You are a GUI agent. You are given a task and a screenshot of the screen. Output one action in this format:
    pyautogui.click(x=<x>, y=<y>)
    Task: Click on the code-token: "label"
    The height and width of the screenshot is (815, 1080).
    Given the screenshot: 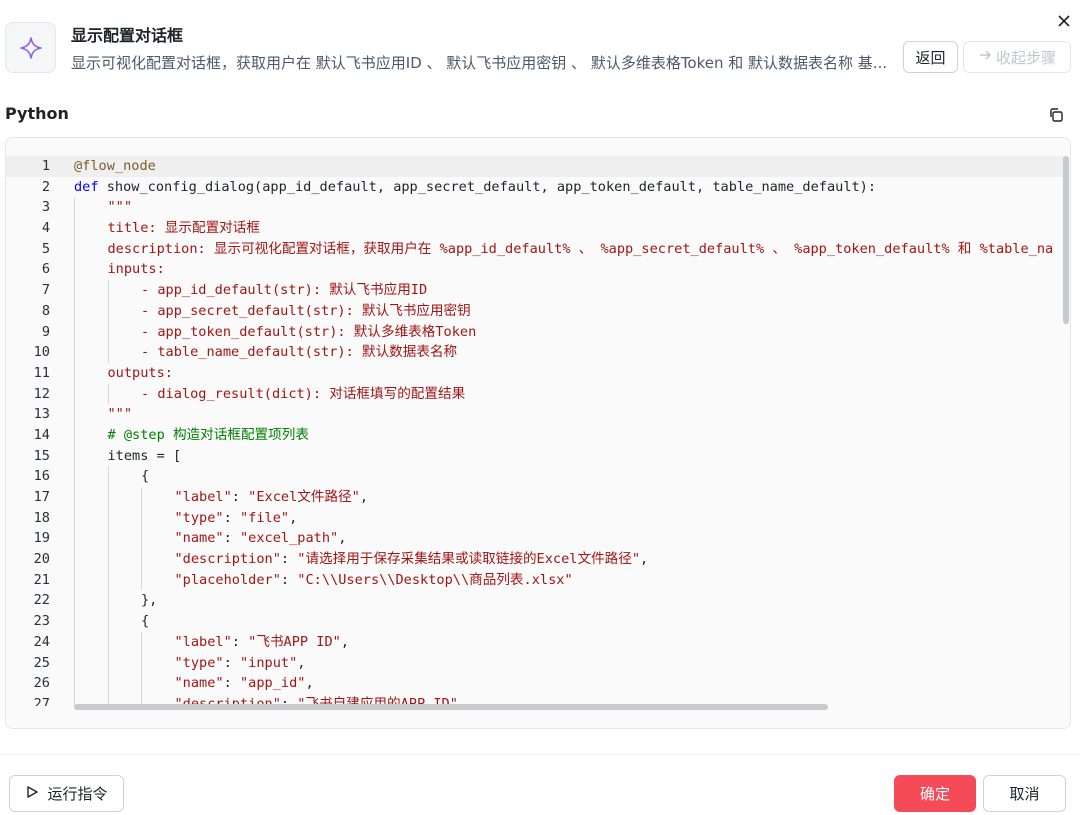 What is the action you would take?
    pyautogui.click(x=203, y=497)
    